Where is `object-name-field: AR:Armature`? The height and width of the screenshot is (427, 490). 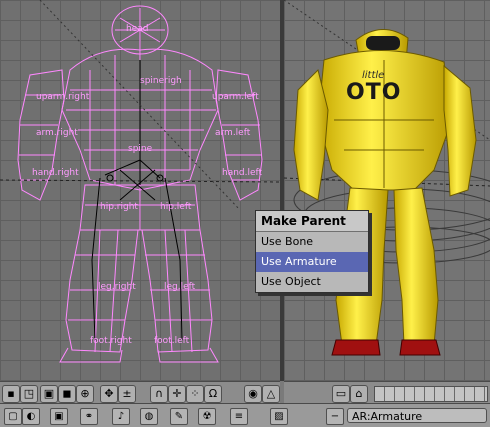 object-name-field: AR:Armature is located at coordinates (417, 415).